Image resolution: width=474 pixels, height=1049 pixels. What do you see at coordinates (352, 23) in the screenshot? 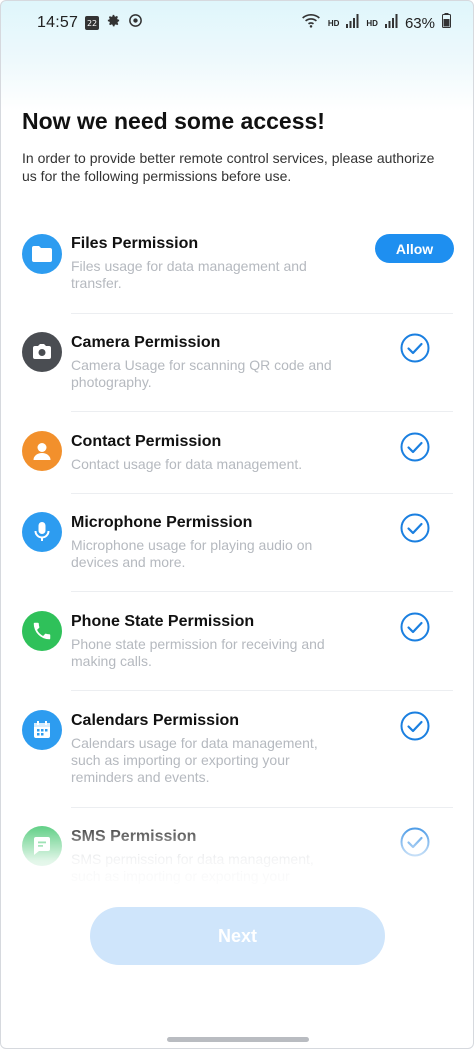
I see `signal-icon` at bounding box center [352, 23].